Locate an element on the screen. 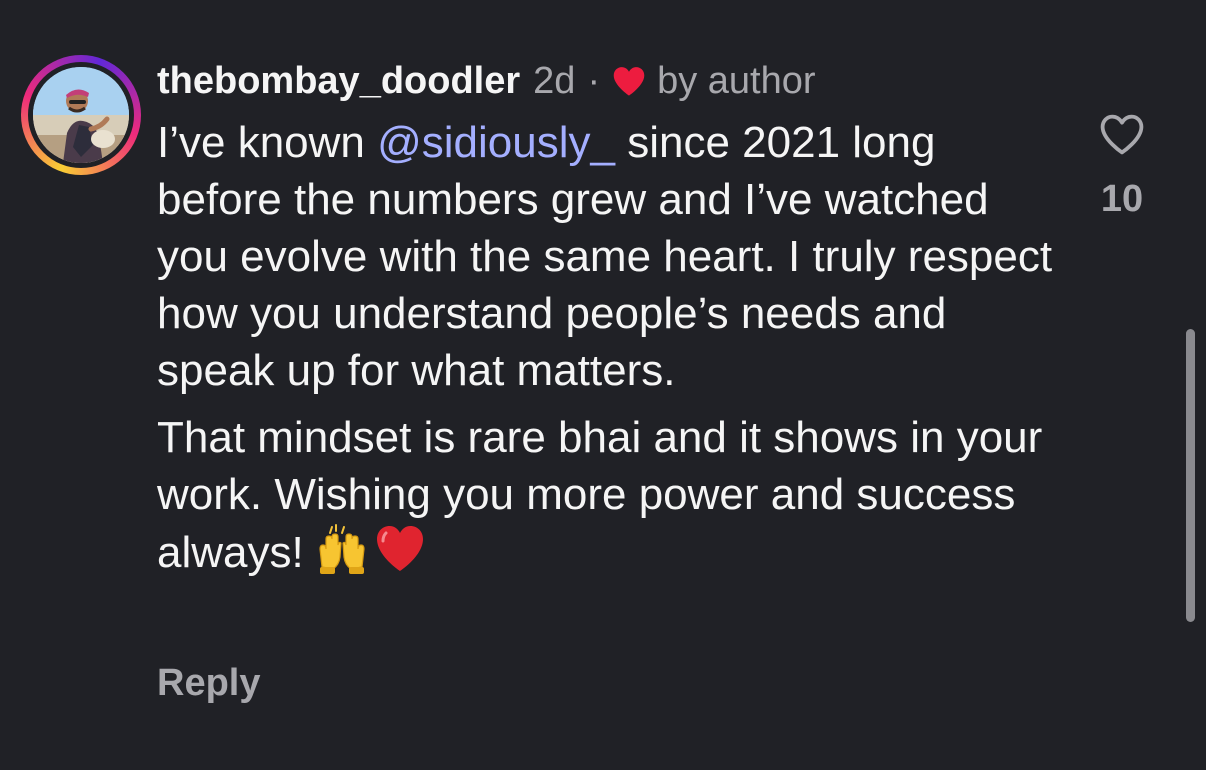  red-heart-emoji is located at coordinates (399, 548).